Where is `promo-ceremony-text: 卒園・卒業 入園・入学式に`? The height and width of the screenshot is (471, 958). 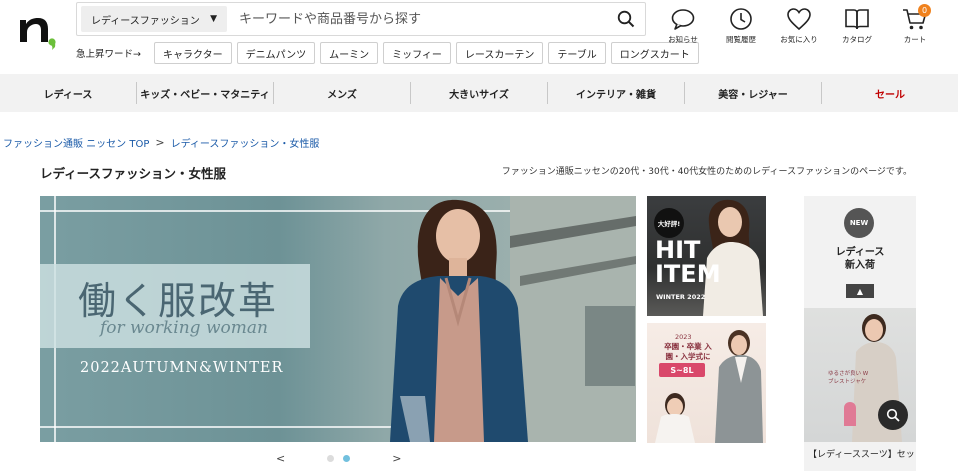 promo-ceremony-text: 卒園・卒業 入園・入学式に is located at coordinates (688, 351).